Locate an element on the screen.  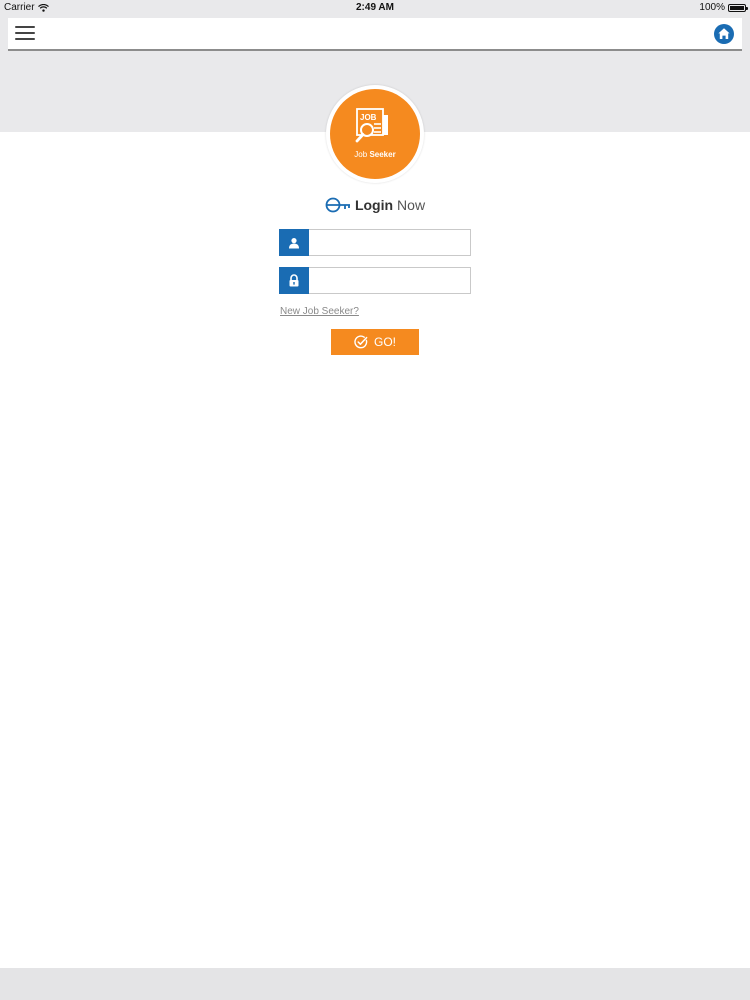
lock-icon is located at coordinates (294, 280).